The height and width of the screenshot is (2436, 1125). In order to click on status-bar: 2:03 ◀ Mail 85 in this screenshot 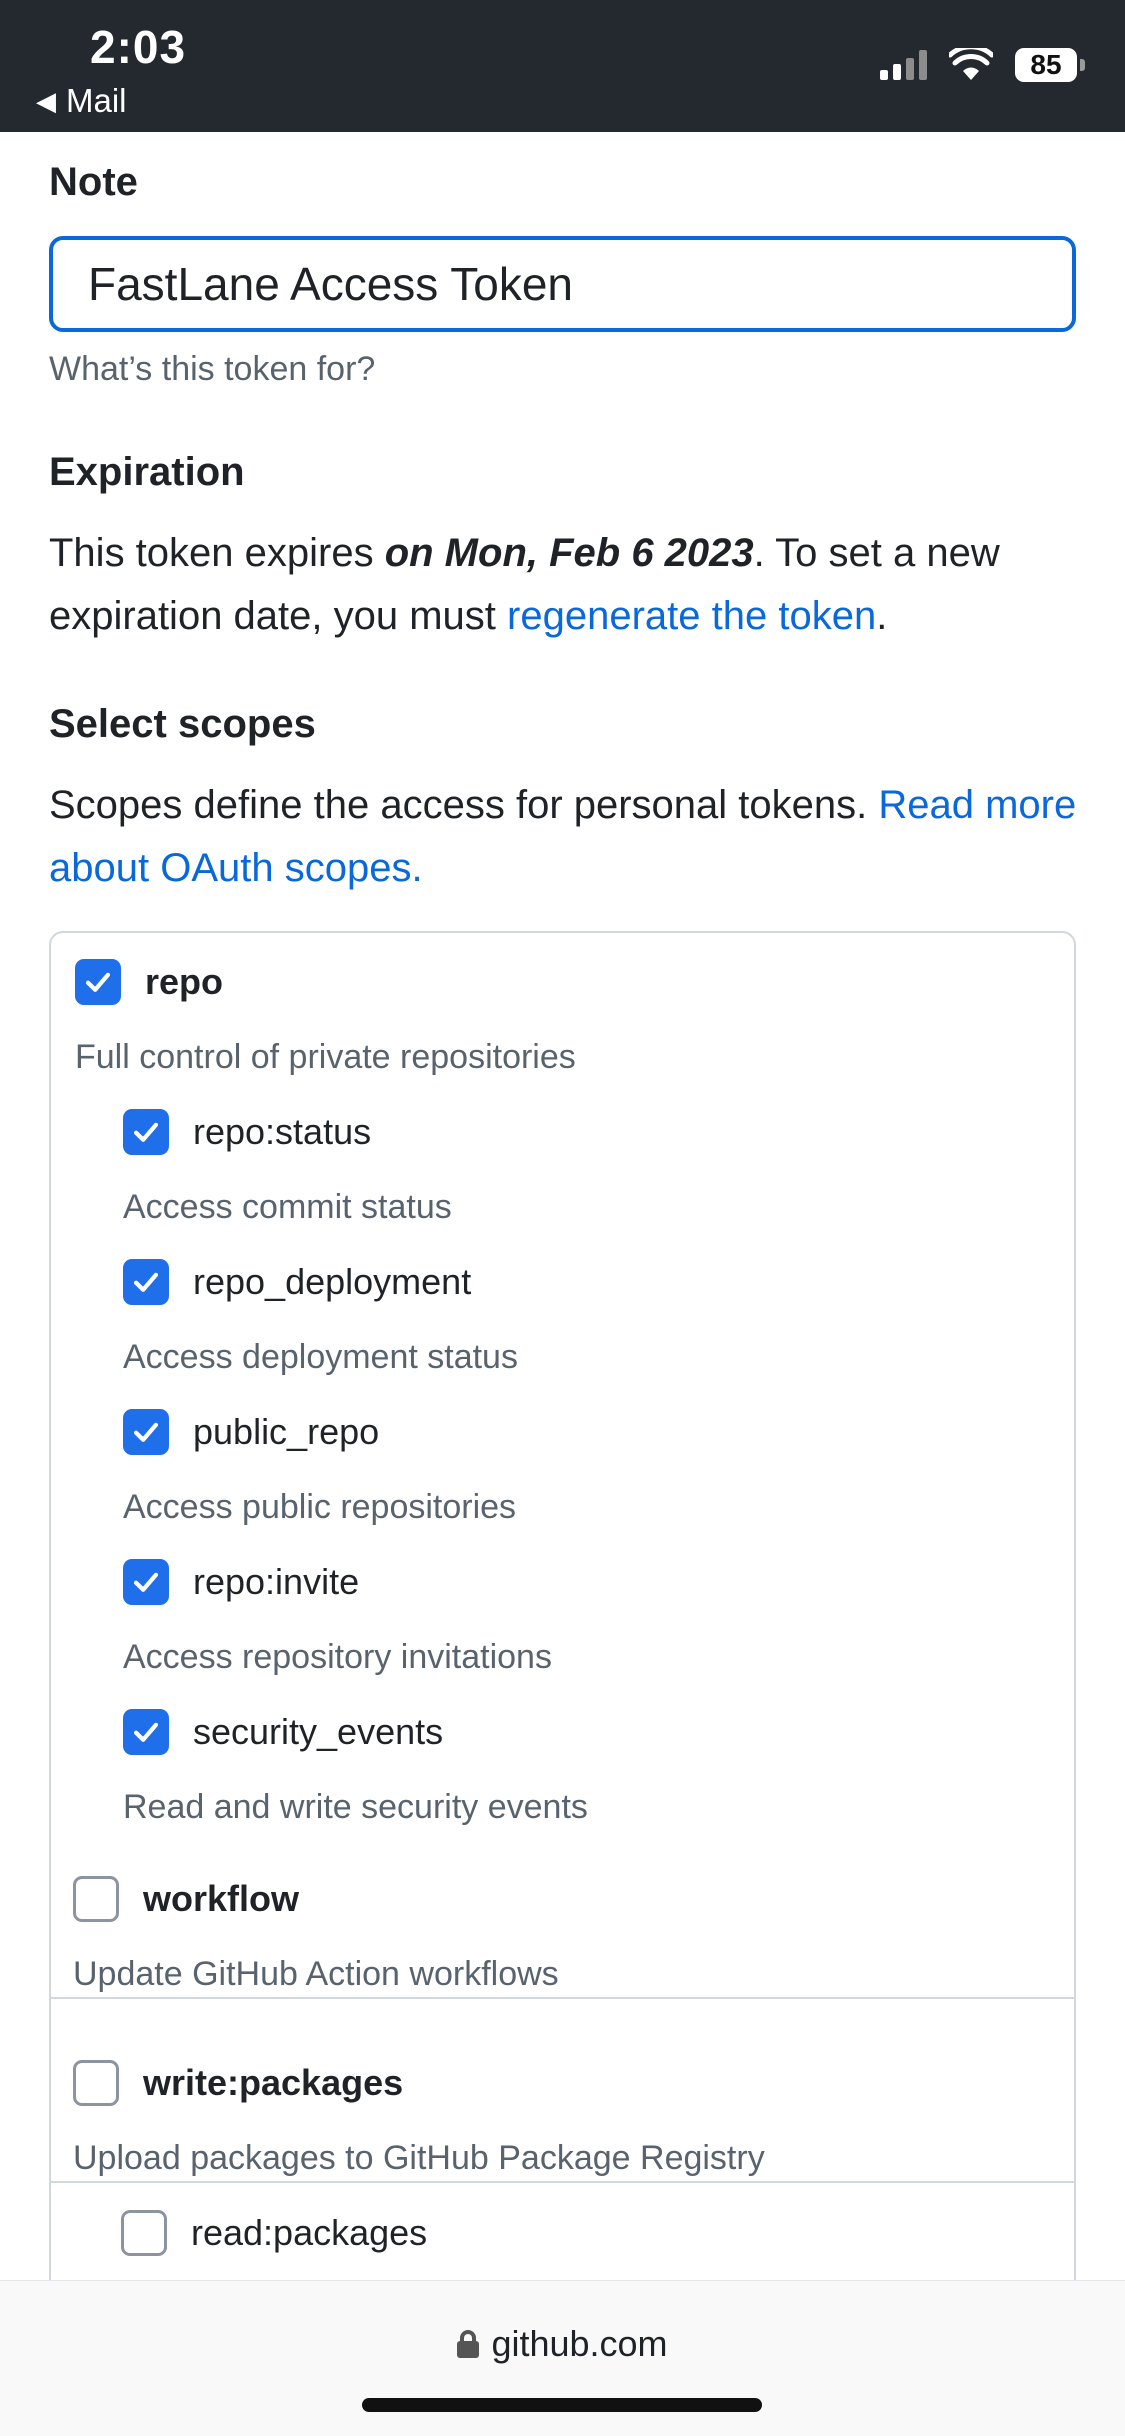, I will do `click(562, 66)`.